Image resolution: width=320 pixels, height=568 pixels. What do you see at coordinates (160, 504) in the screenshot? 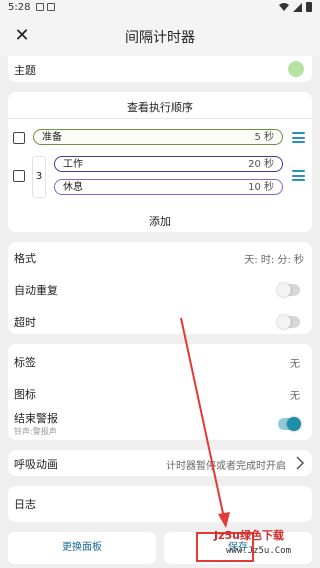
I see `log-row: 日志` at bounding box center [160, 504].